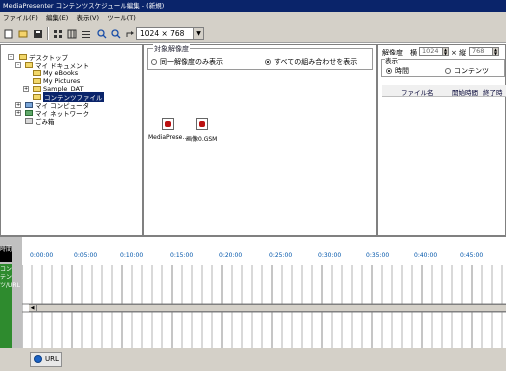  What do you see at coordinates (29, 105) in the screenshot?
I see `computer-icon` at bounding box center [29, 105].